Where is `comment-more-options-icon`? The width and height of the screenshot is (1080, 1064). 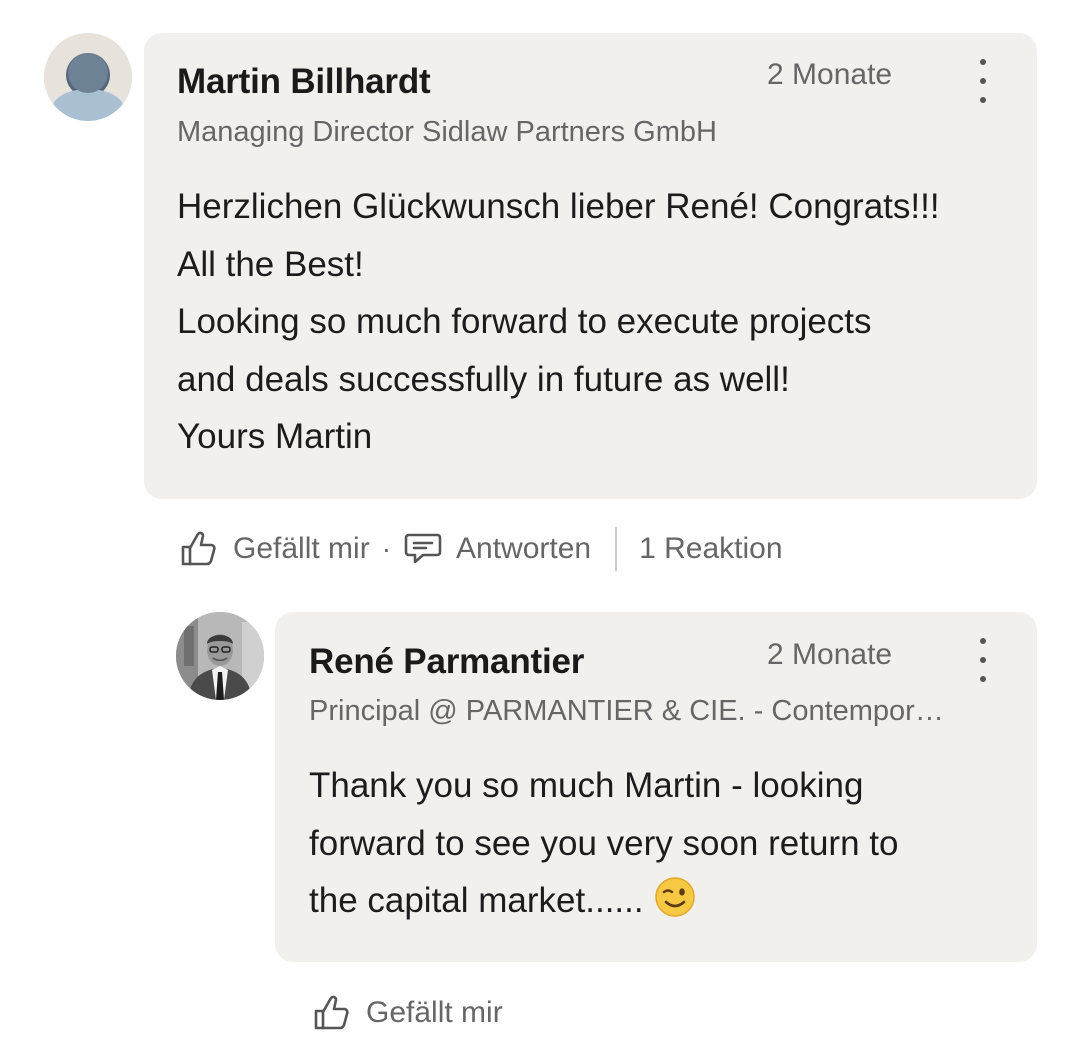
comment-more-options-icon is located at coordinates (983, 81).